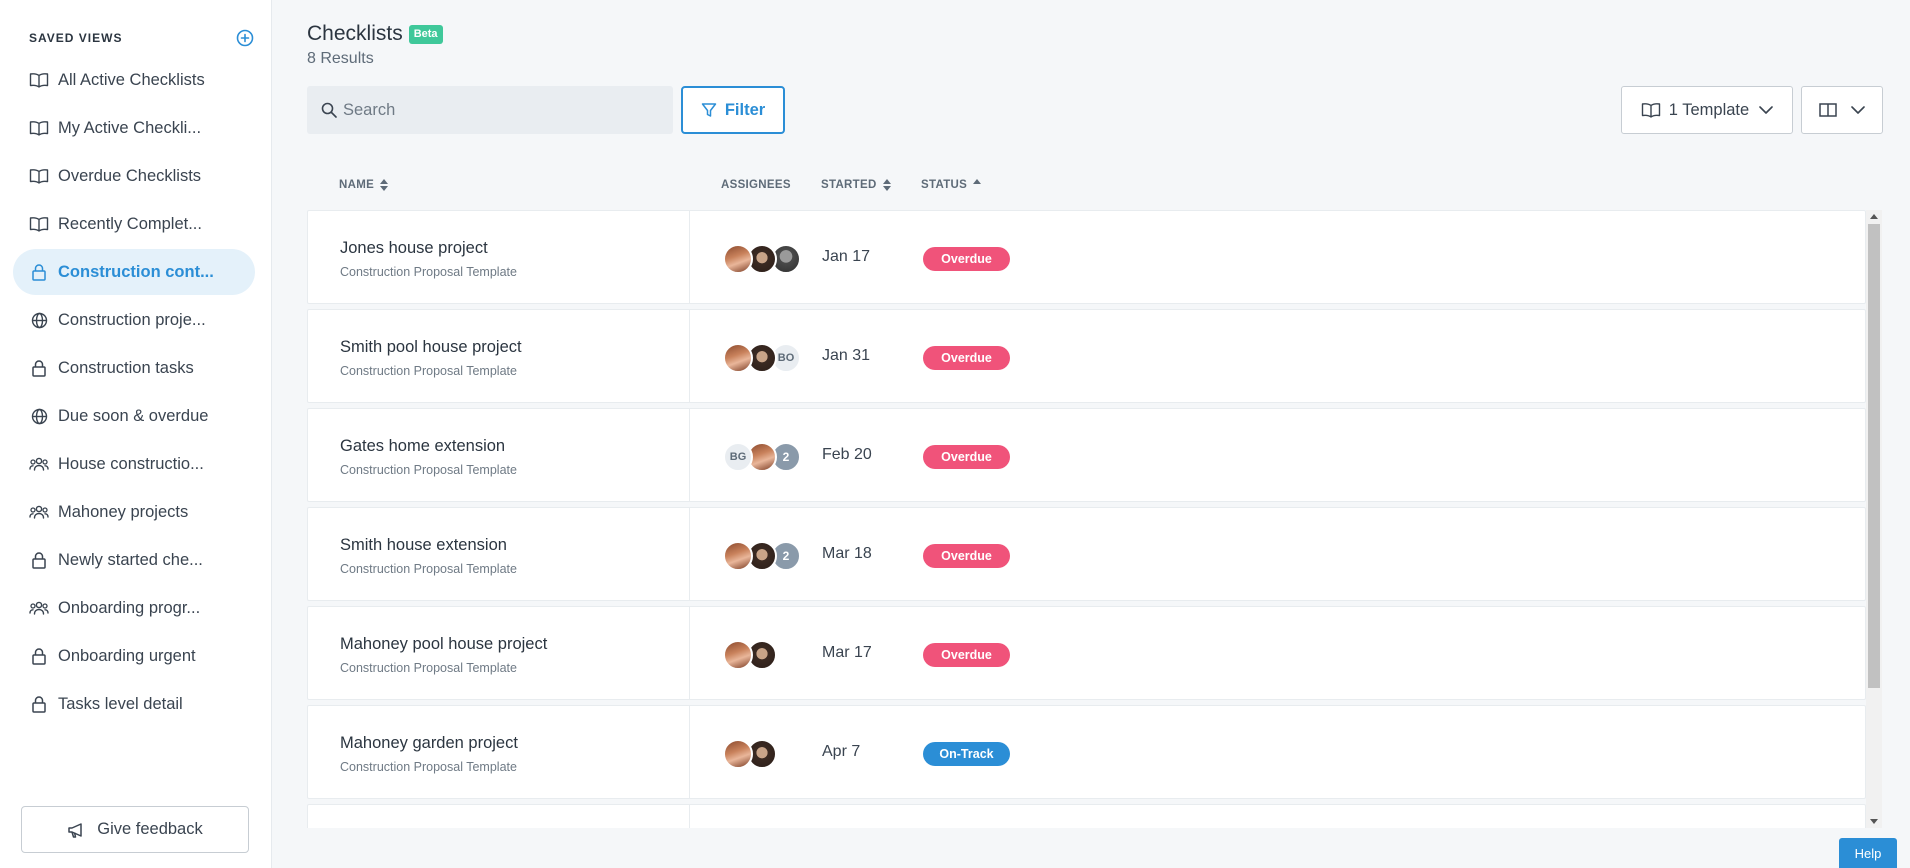 This screenshot has height=868, width=1910. I want to click on columns-dropdown, so click(1842, 110).